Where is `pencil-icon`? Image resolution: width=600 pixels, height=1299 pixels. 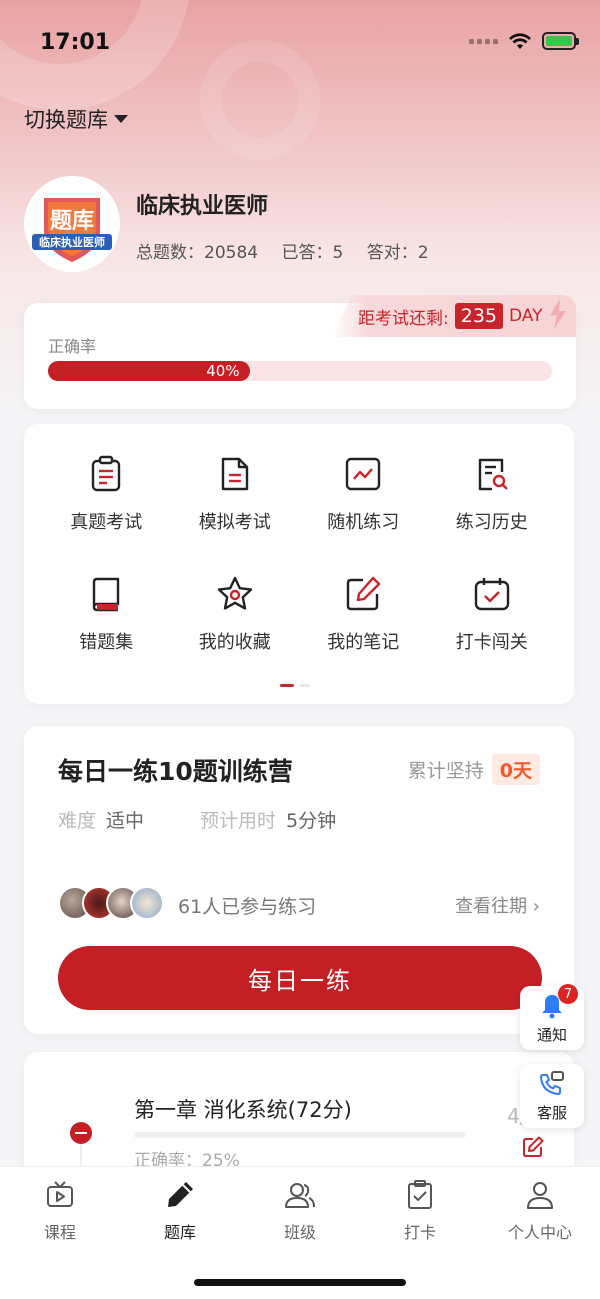
pencil-icon is located at coordinates (180, 1194).